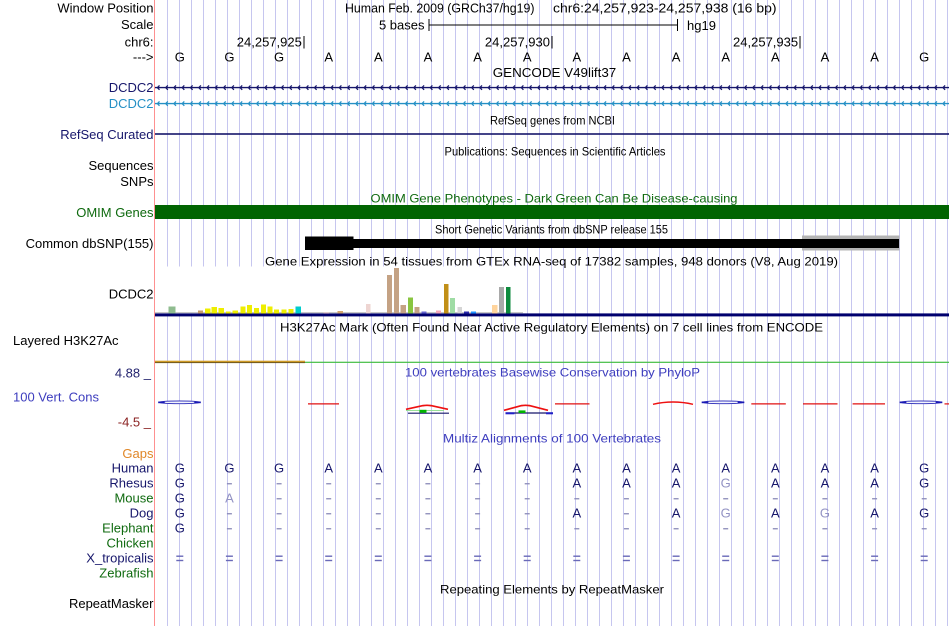 The width and height of the screenshot is (950, 626). I want to click on svg-text: Human, so click(133, 468).